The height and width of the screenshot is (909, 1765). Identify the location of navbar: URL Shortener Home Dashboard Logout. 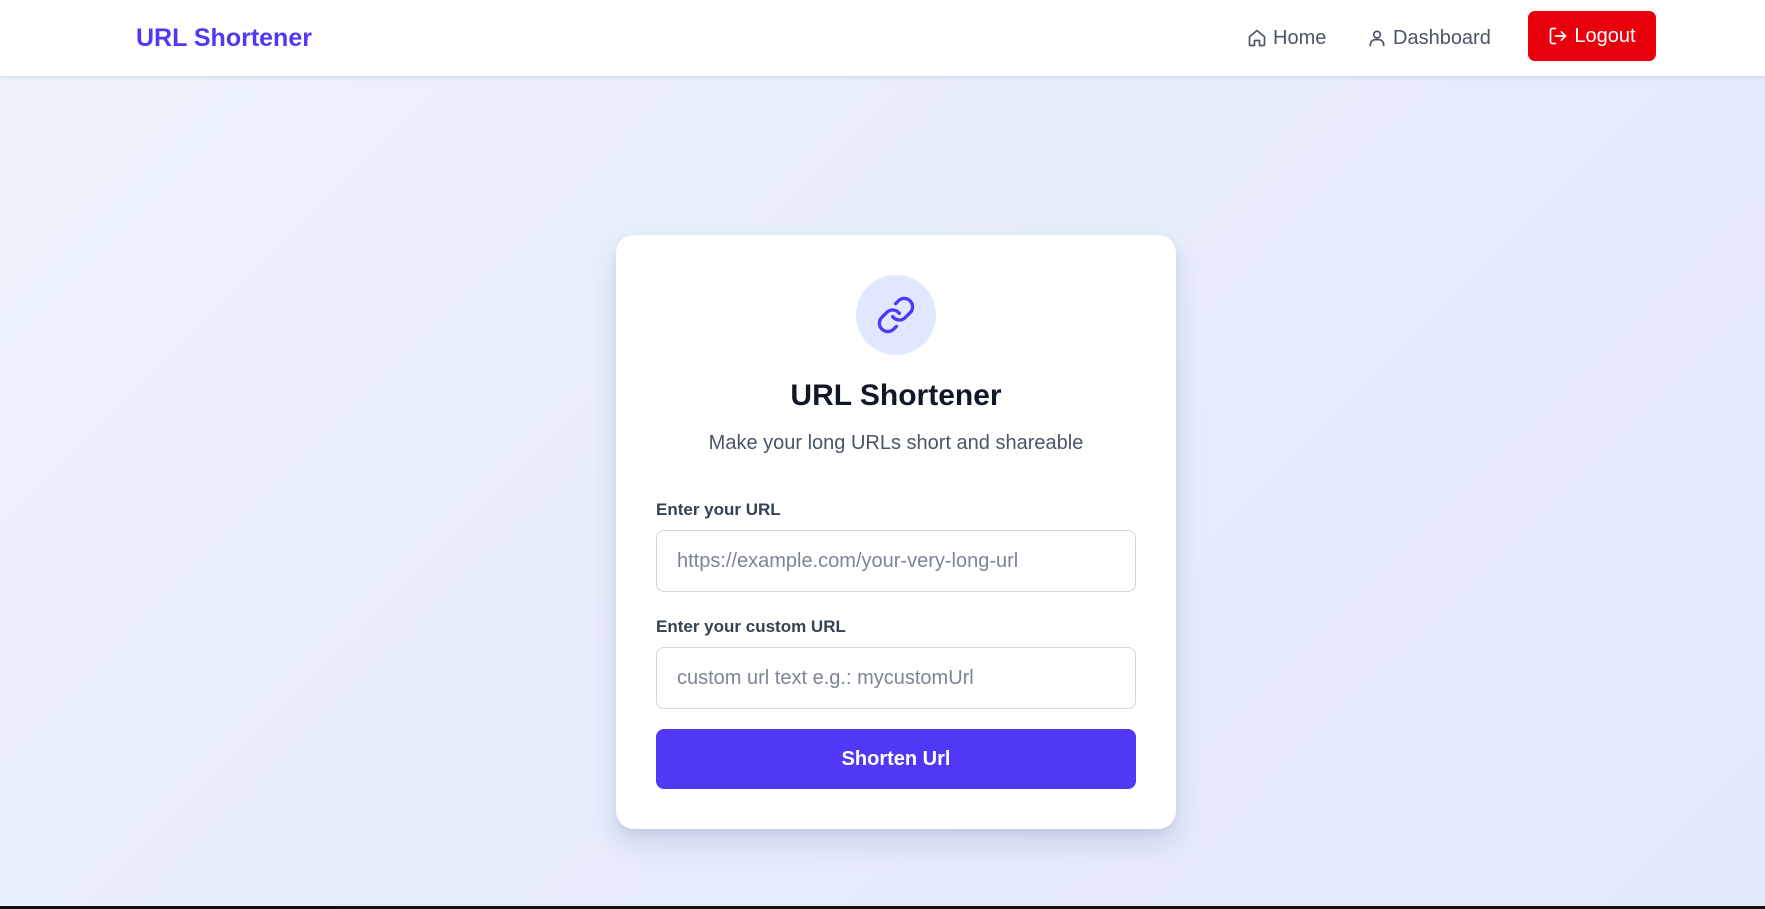
(882, 38).